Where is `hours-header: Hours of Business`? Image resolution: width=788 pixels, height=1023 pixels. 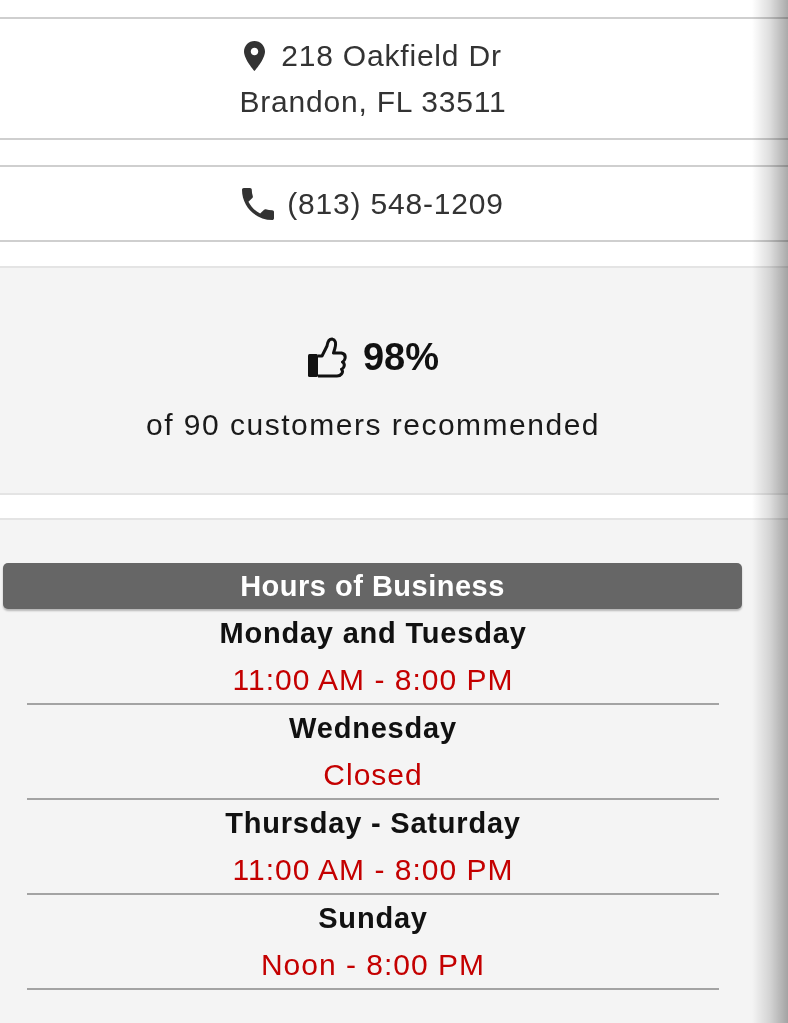 hours-header: Hours of Business is located at coordinates (372, 586).